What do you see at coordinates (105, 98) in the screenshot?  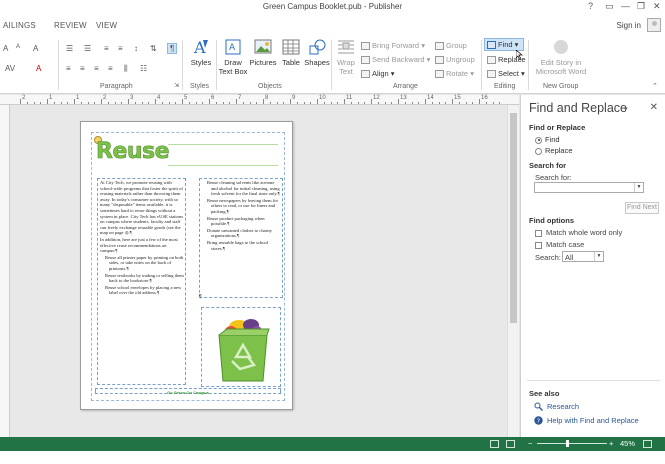 I see `ruler-number: 2` at bounding box center [105, 98].